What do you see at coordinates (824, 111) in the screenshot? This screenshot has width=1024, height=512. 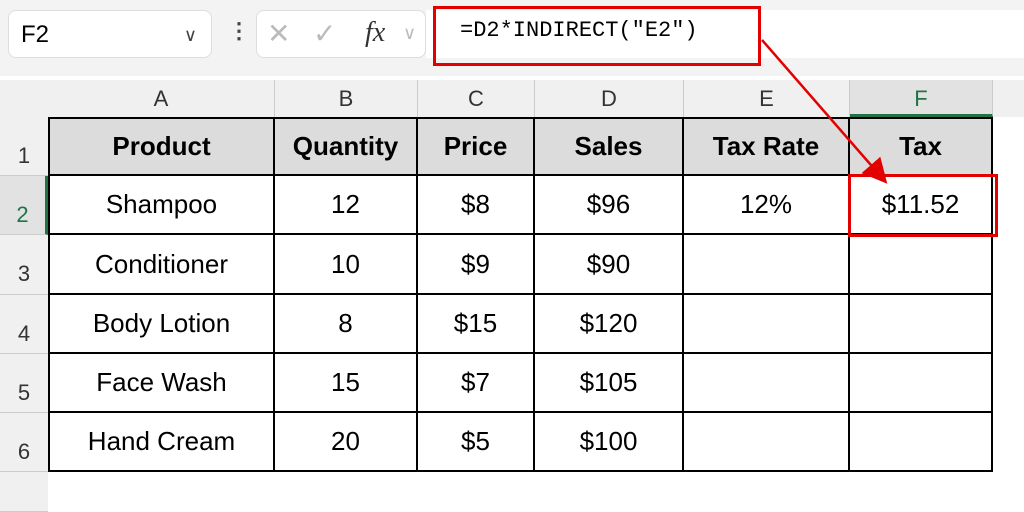 I see `annotation-arrow` at bounding box center [824, 111].